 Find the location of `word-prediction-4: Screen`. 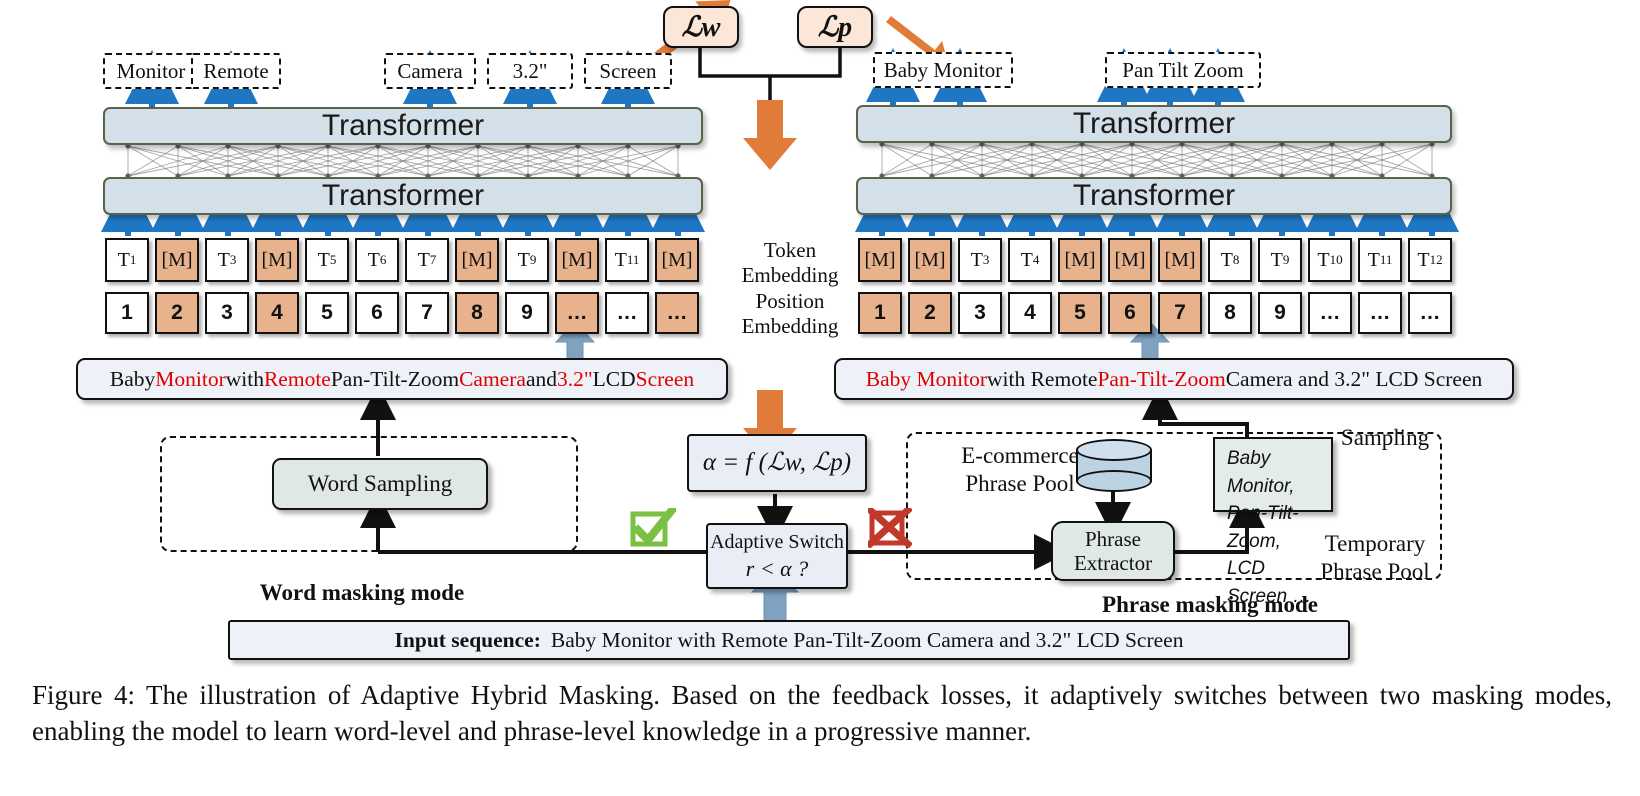

word-prediction-4: Screen is located at coordinates (628, 71).